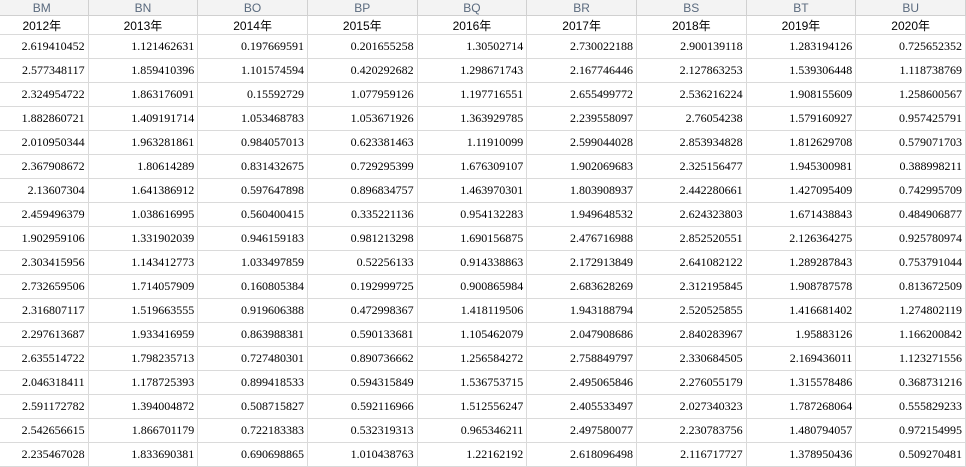 The width and height of the screenshot is (966, 467). What do you see at coordinates (44, 406) in the screenshot?
I see `data-cell: 2.591172782` at bounding box center [44, 406].